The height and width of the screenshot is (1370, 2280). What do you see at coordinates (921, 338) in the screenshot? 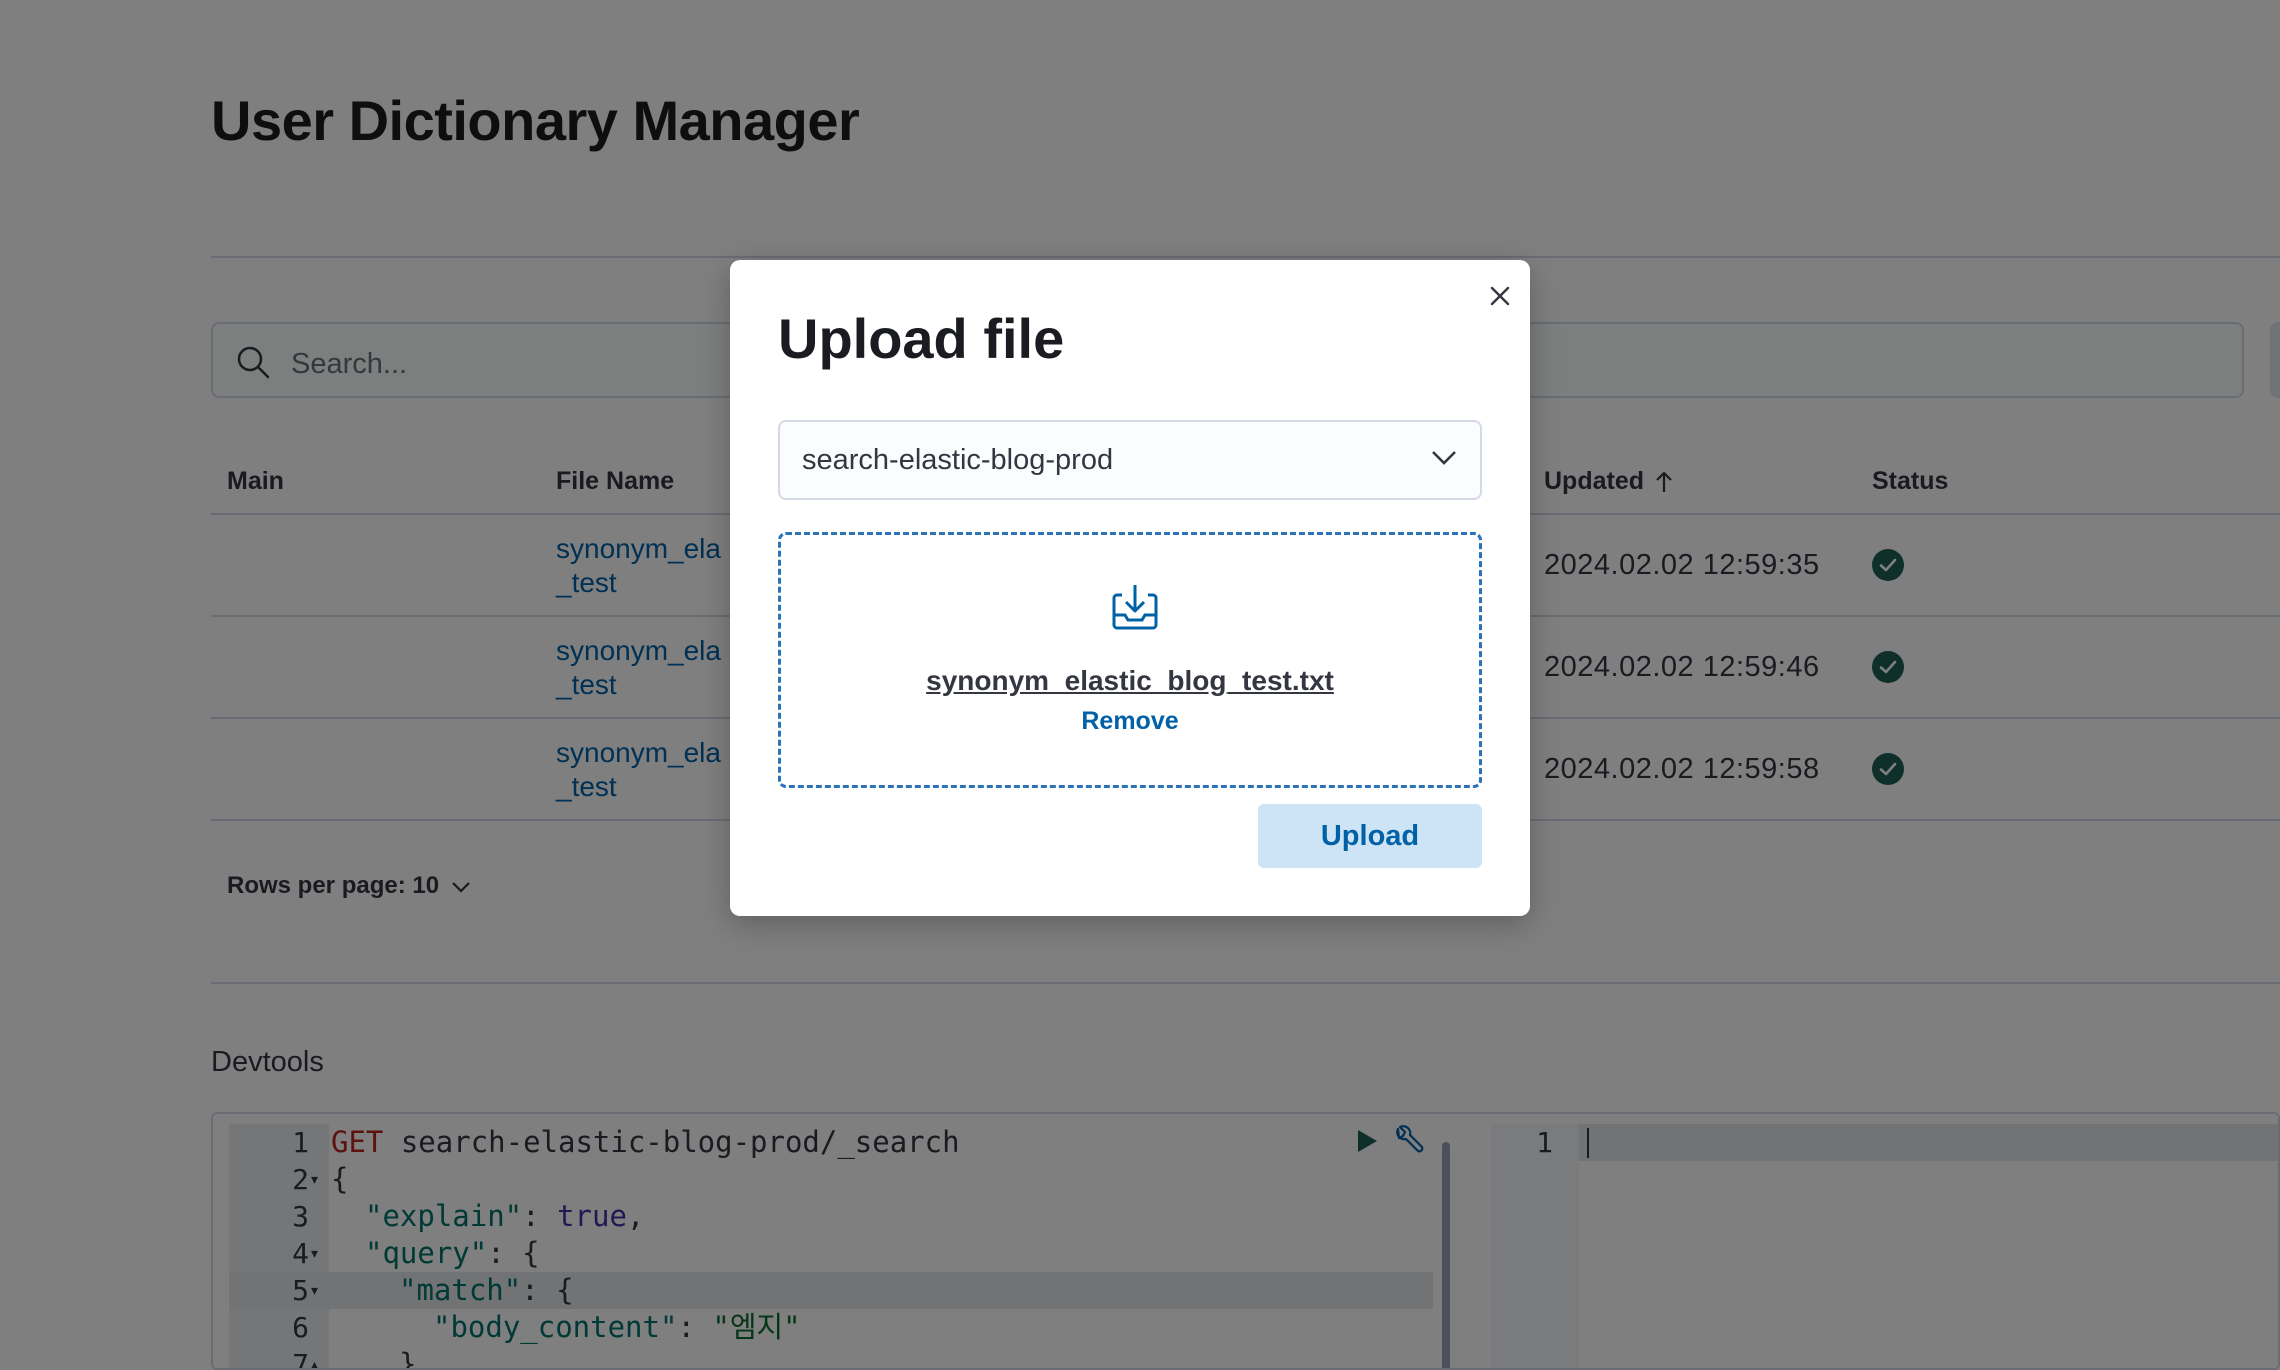
I see `modal-title: Upload file` at bounding box center [921, 338].